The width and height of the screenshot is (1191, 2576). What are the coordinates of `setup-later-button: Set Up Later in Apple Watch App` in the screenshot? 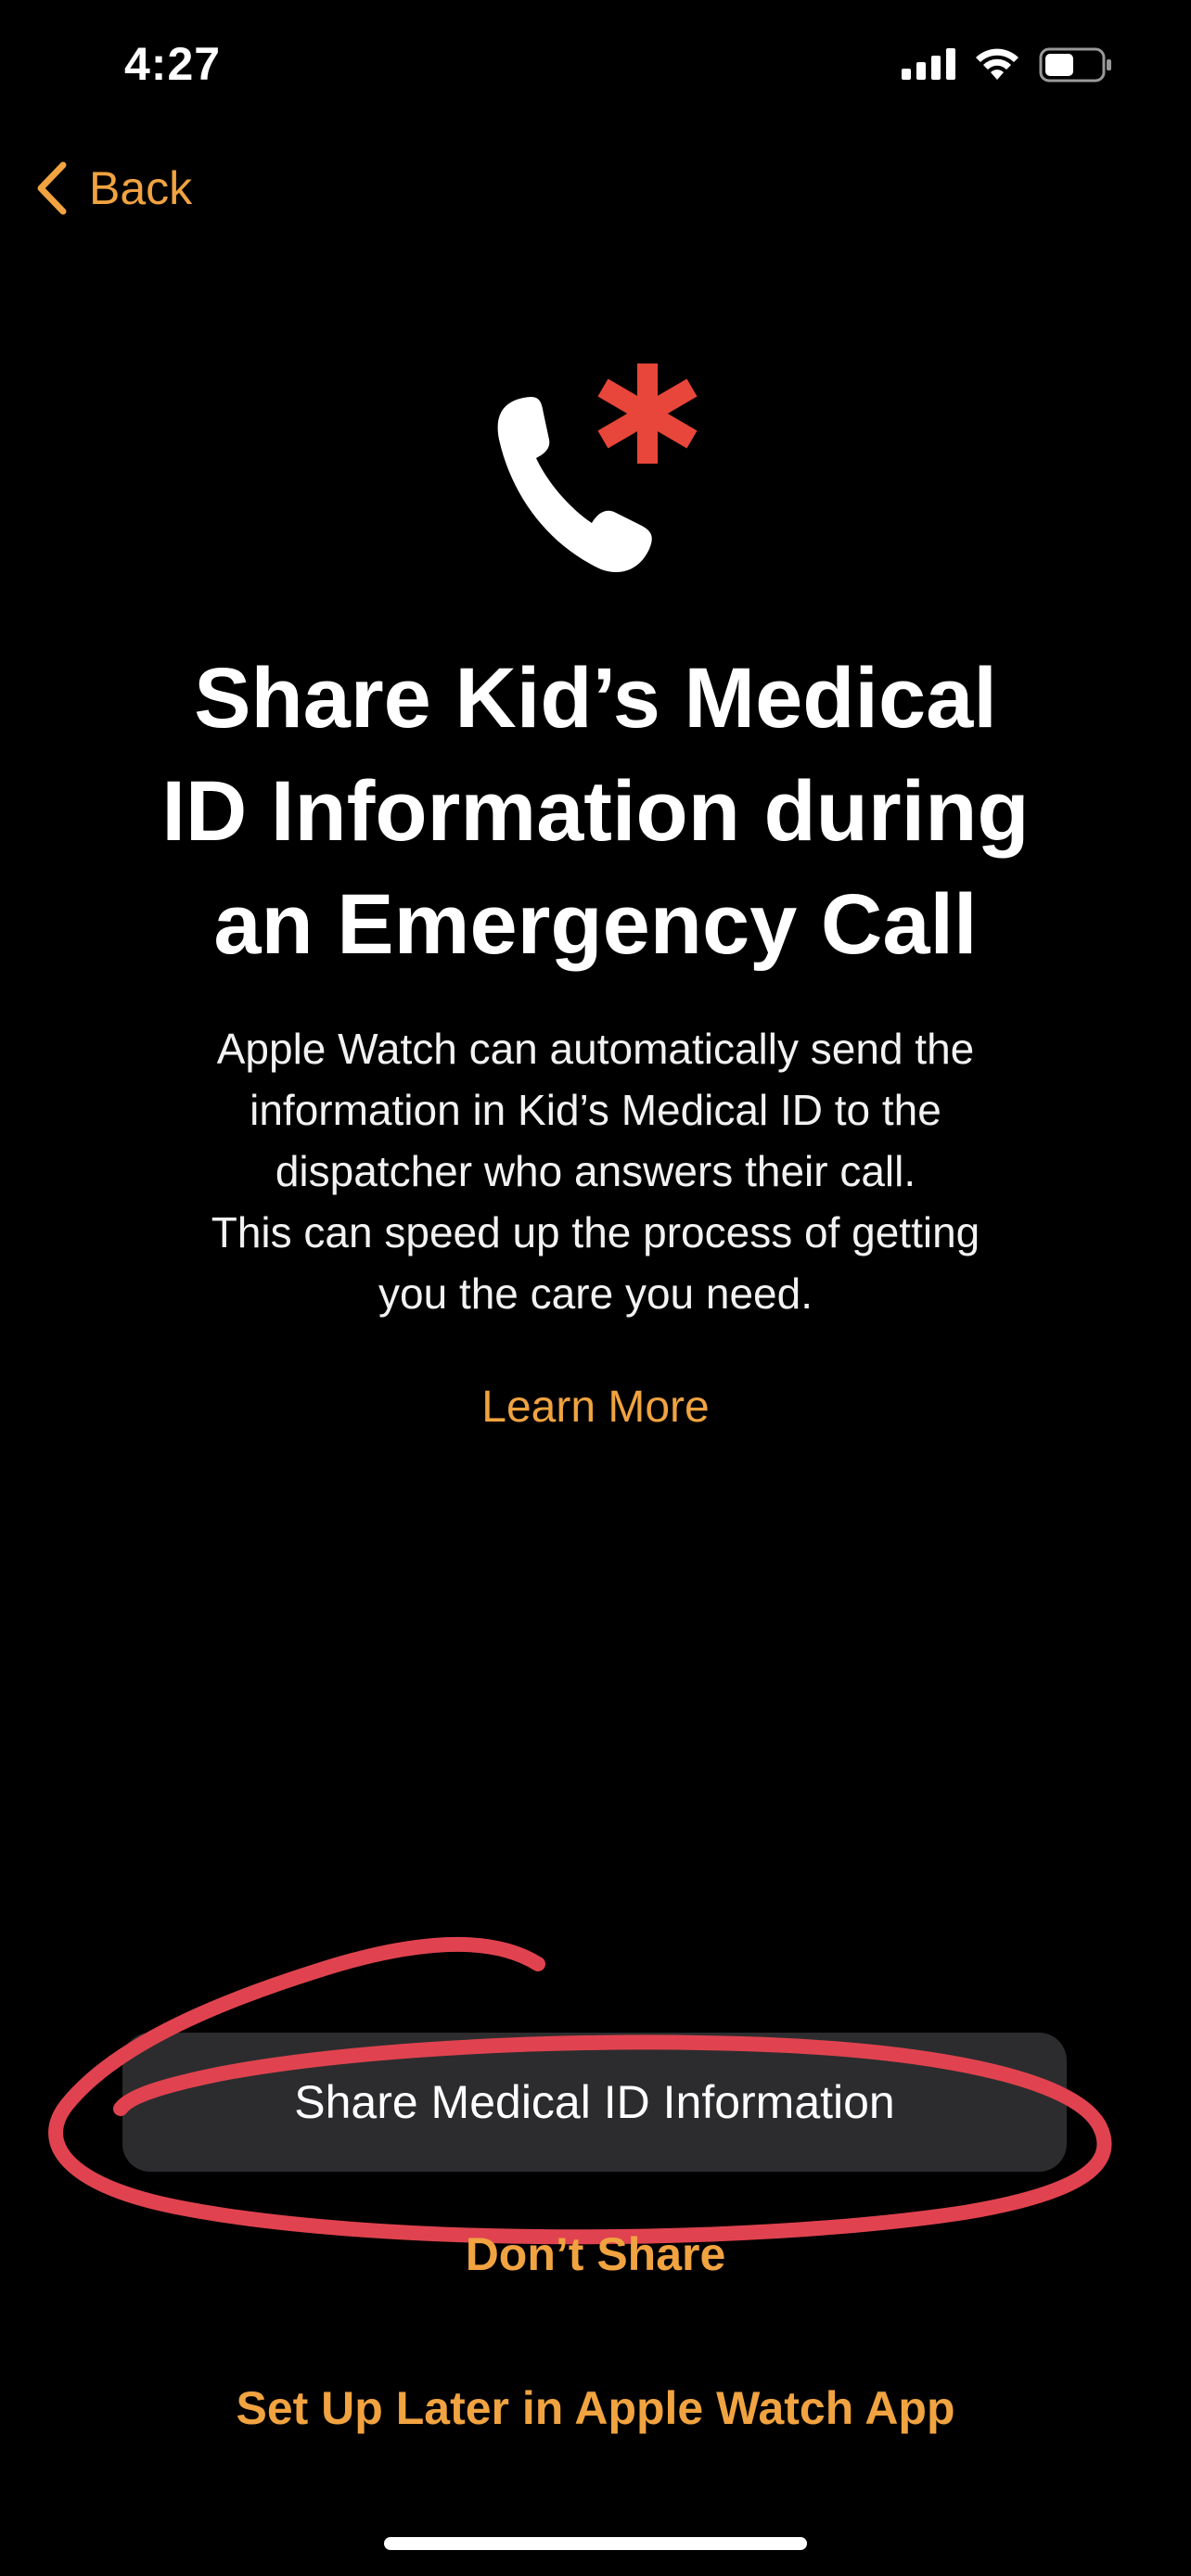 It's located at (595, 2408).